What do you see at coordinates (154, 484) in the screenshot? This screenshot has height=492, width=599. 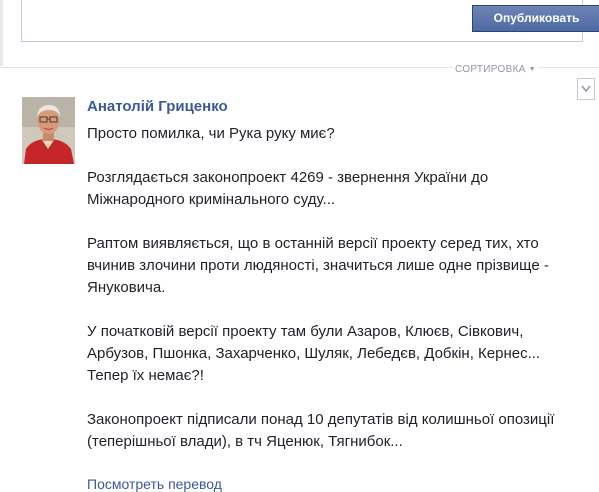 I see `see-translation-link: Посмотреть перевод` at bounding box center [154, 484].